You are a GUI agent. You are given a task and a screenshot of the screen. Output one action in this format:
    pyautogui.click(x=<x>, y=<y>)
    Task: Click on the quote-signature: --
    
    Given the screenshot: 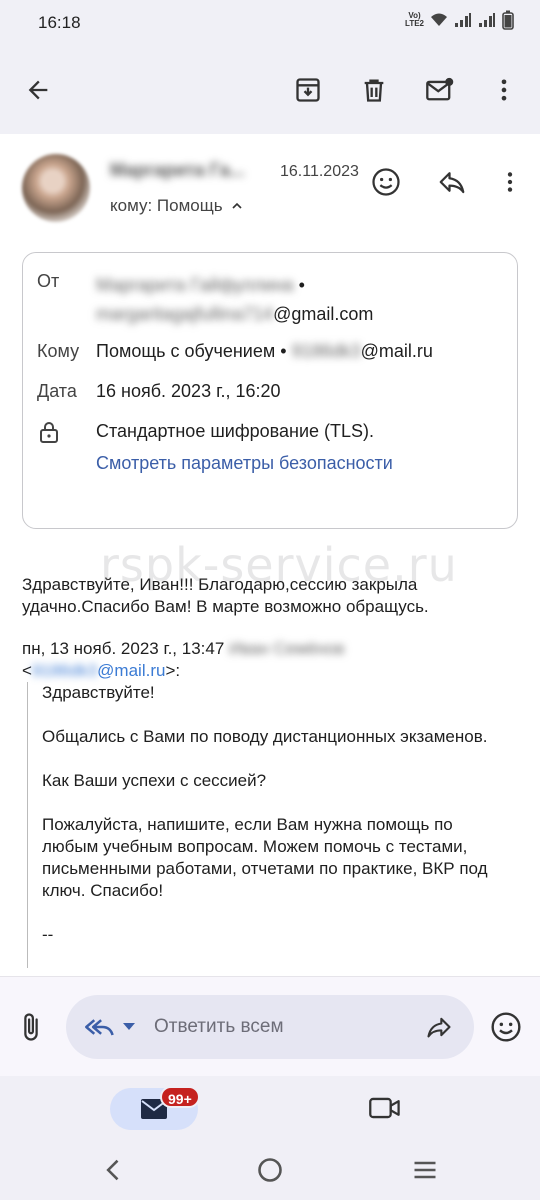 What is the action you would take?
    pyautogui.click(x=48, y=934)
    